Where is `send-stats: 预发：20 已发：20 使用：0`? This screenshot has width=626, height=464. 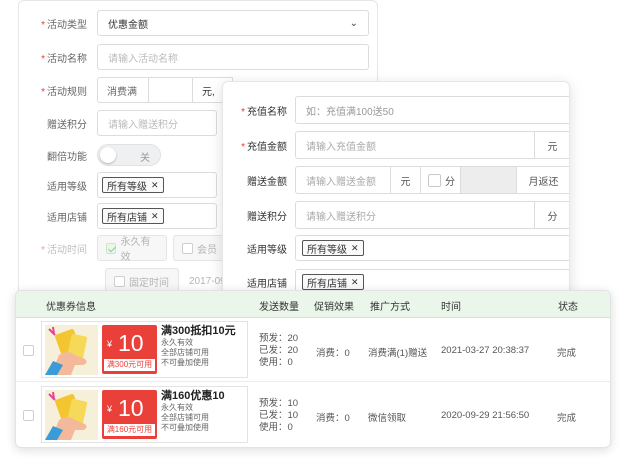
send-stats: 预发：20 已发：20 使用：0 is located at coordinates (278, 351).